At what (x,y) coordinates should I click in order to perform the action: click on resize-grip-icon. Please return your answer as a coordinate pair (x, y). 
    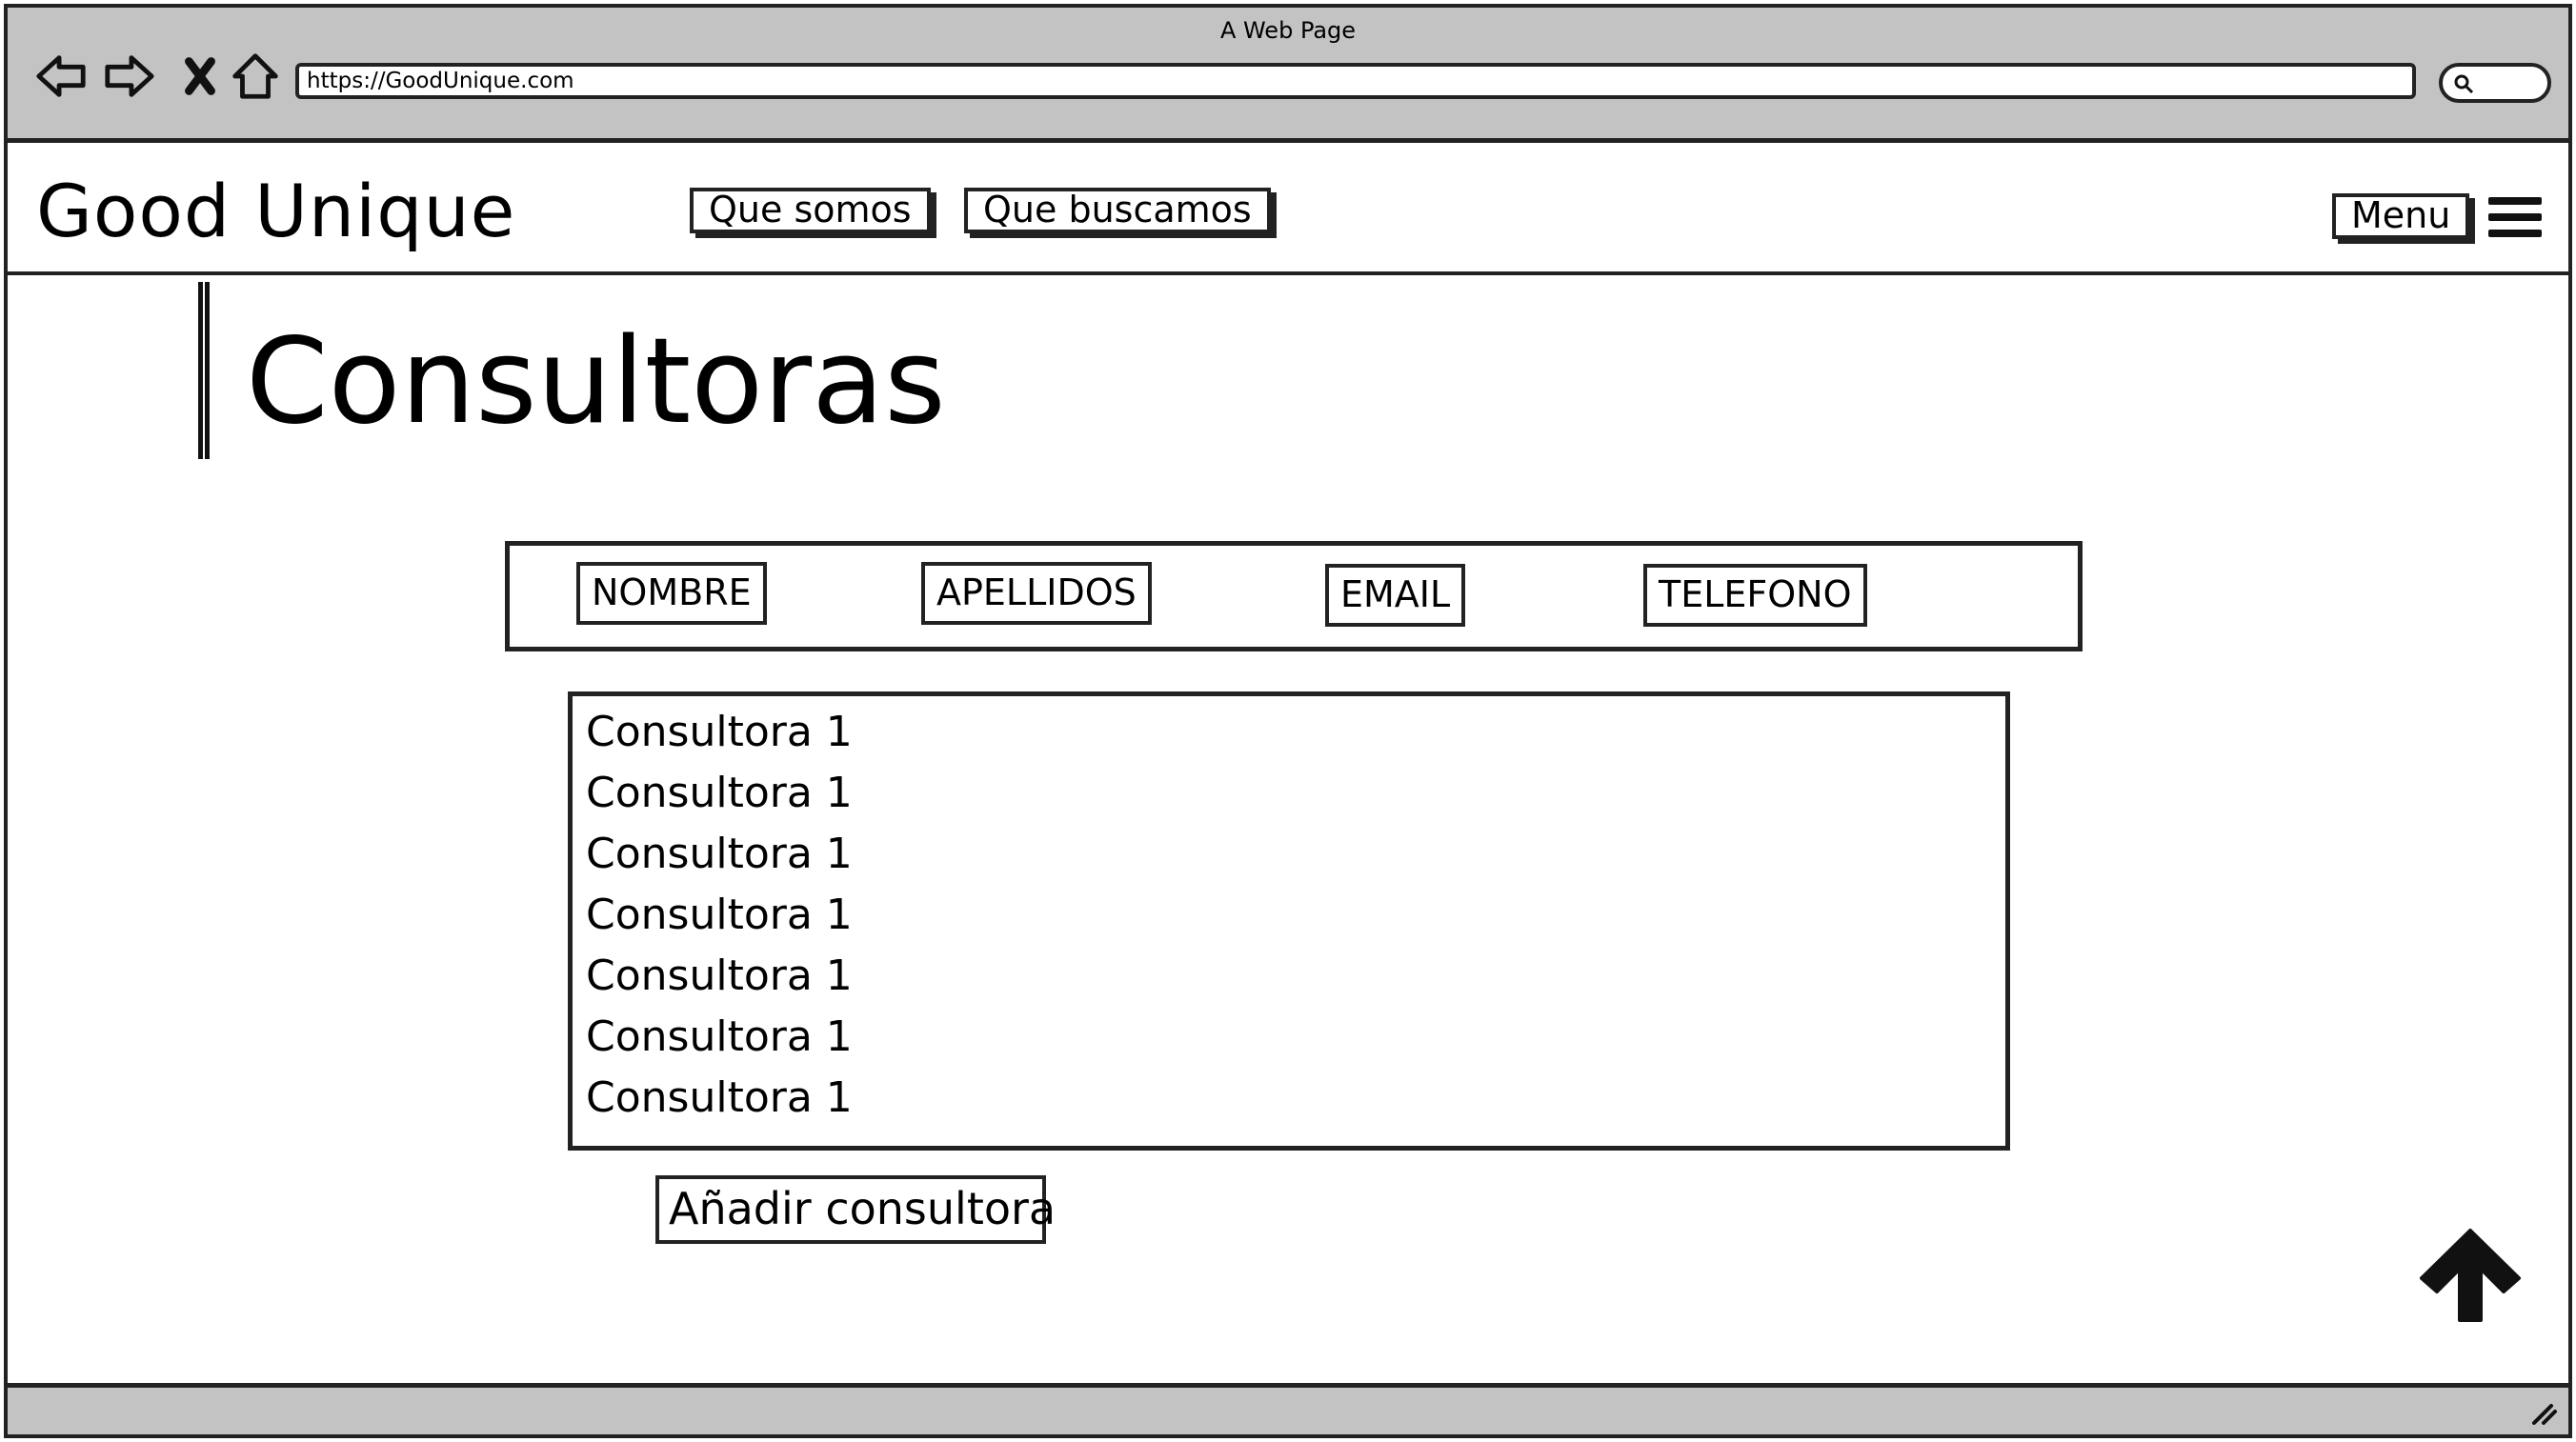
    Looking at the image, I should click on (2543, 1411).